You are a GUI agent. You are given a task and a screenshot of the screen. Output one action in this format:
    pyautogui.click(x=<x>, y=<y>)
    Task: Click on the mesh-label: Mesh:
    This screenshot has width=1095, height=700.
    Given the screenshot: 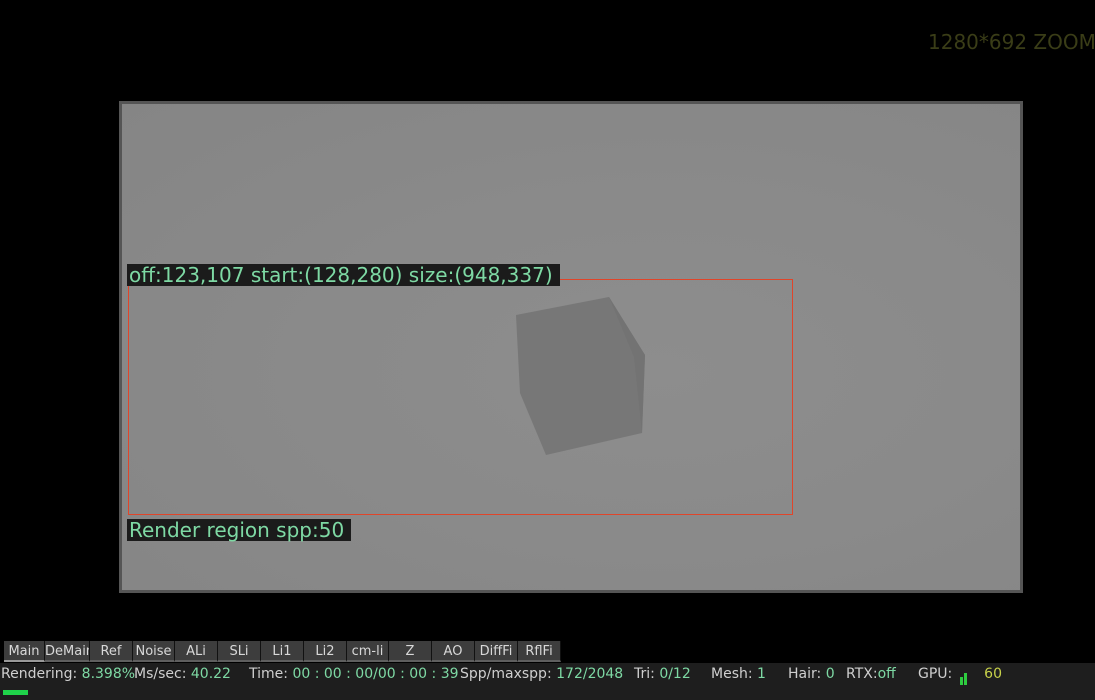 What is the action you would take?
    pyautogui.click(x=732, y=674)
    